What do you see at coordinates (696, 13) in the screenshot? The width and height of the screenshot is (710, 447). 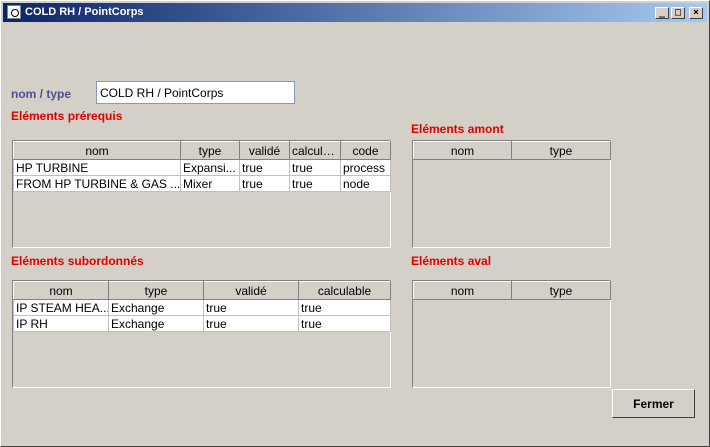 I see `close-window-button: ×` at bounding box center [696, 13].